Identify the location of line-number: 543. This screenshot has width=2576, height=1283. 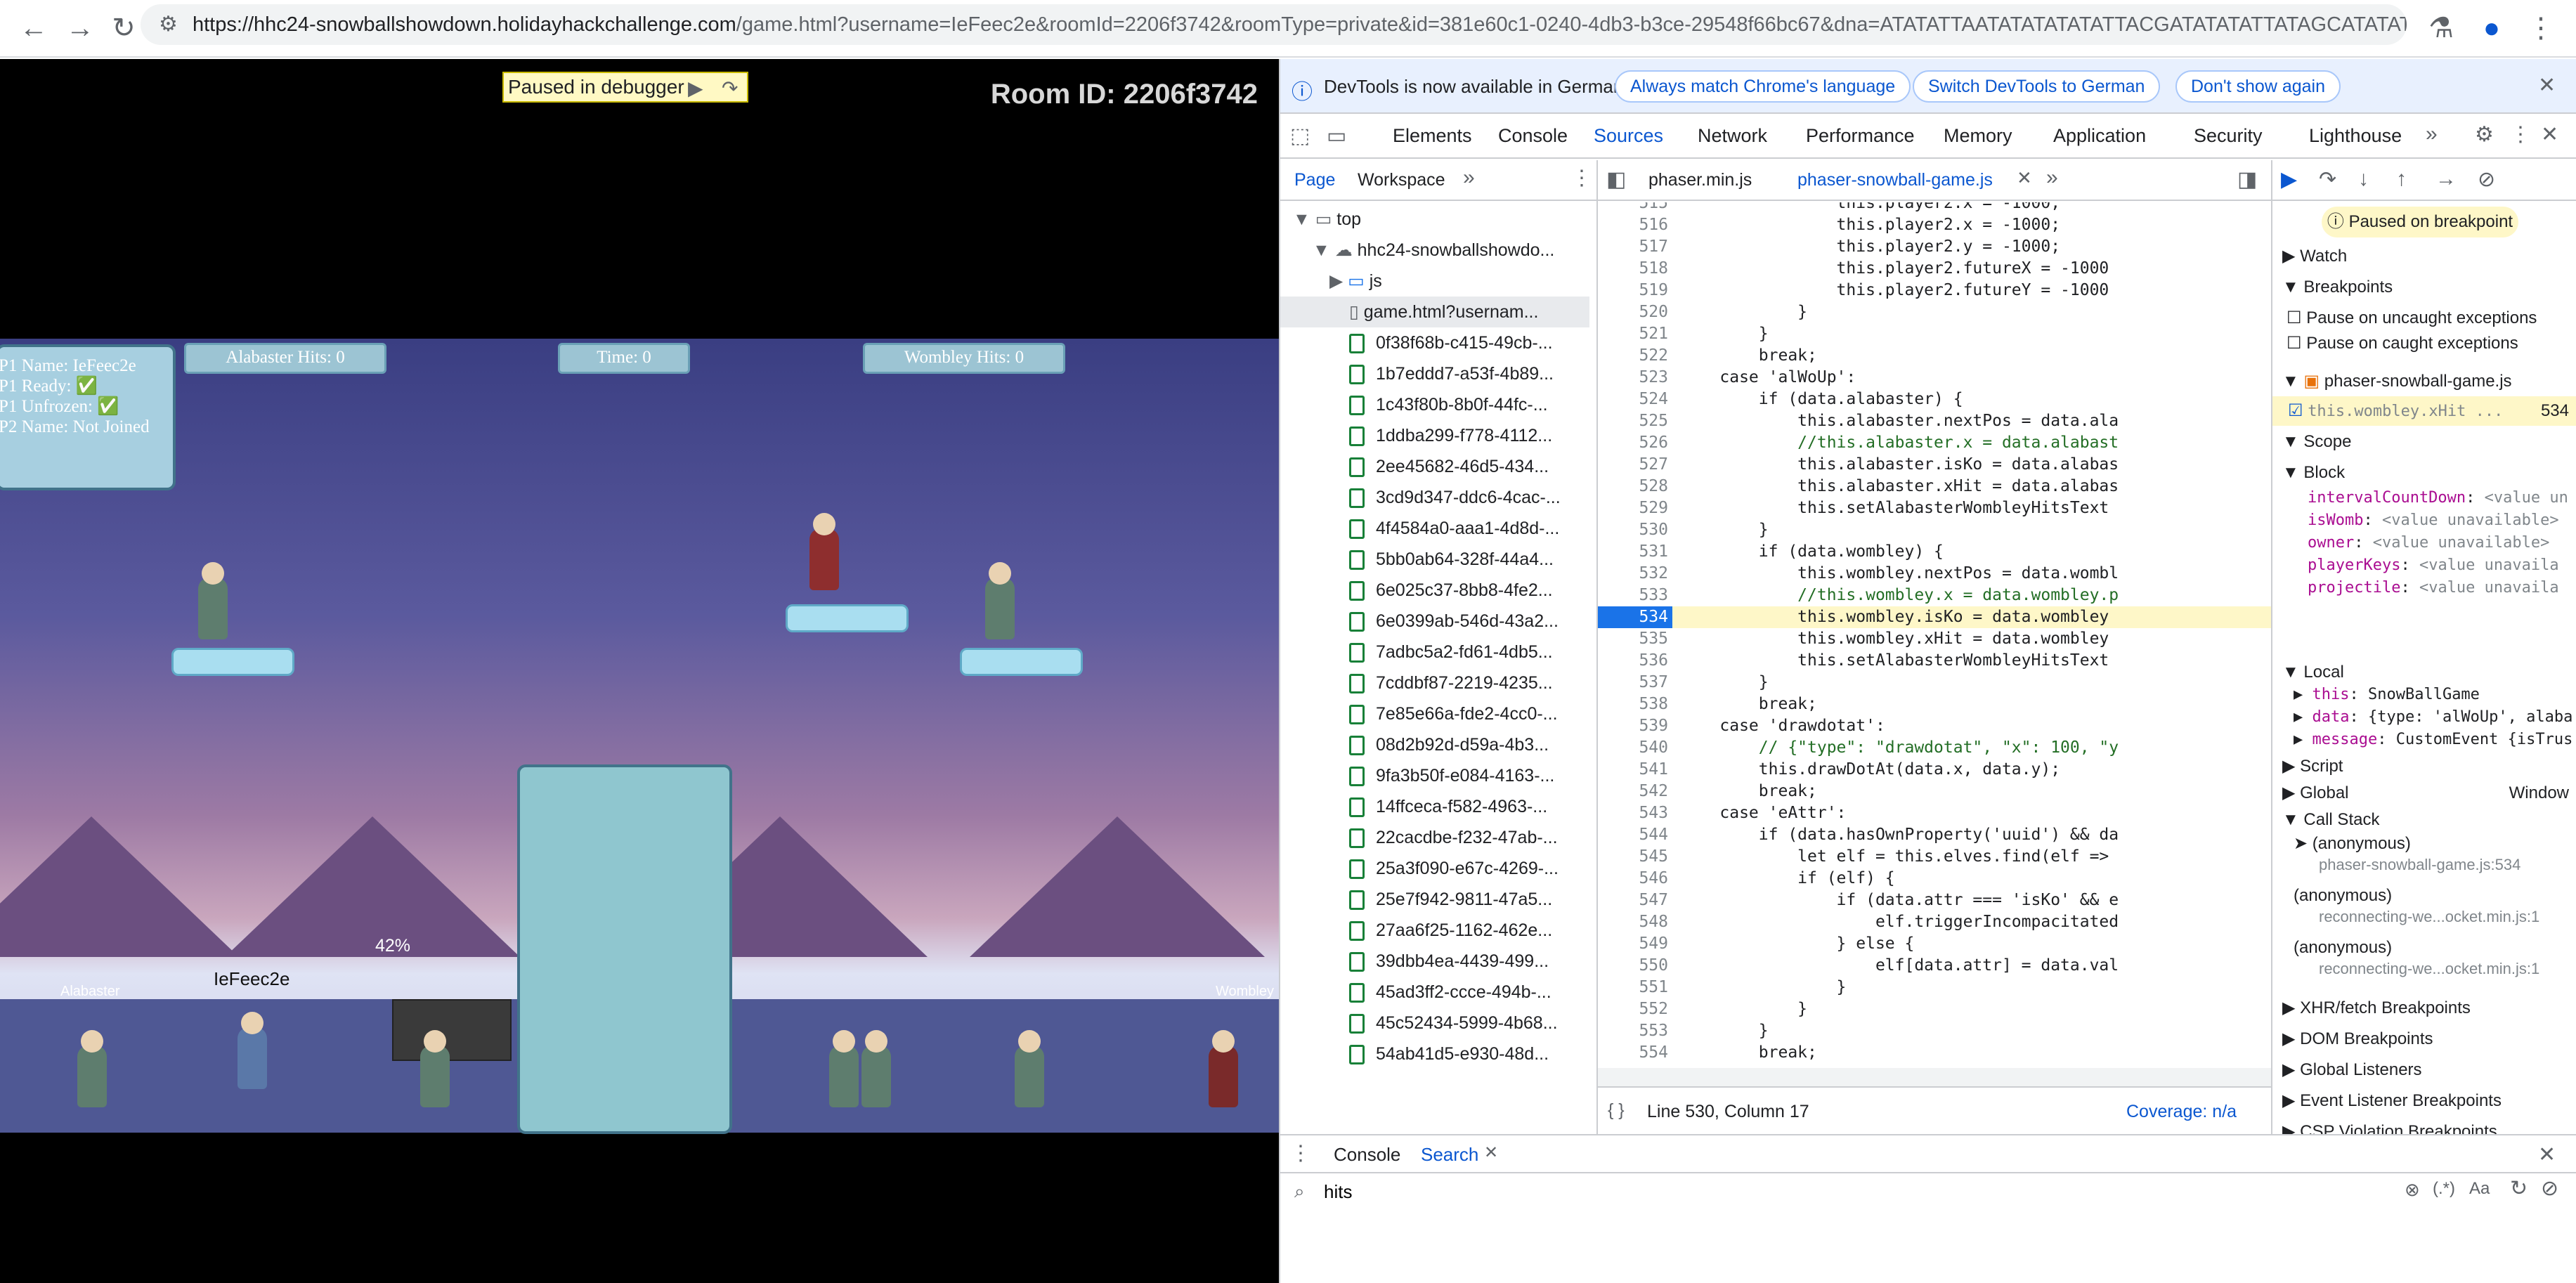
(1635, 813).